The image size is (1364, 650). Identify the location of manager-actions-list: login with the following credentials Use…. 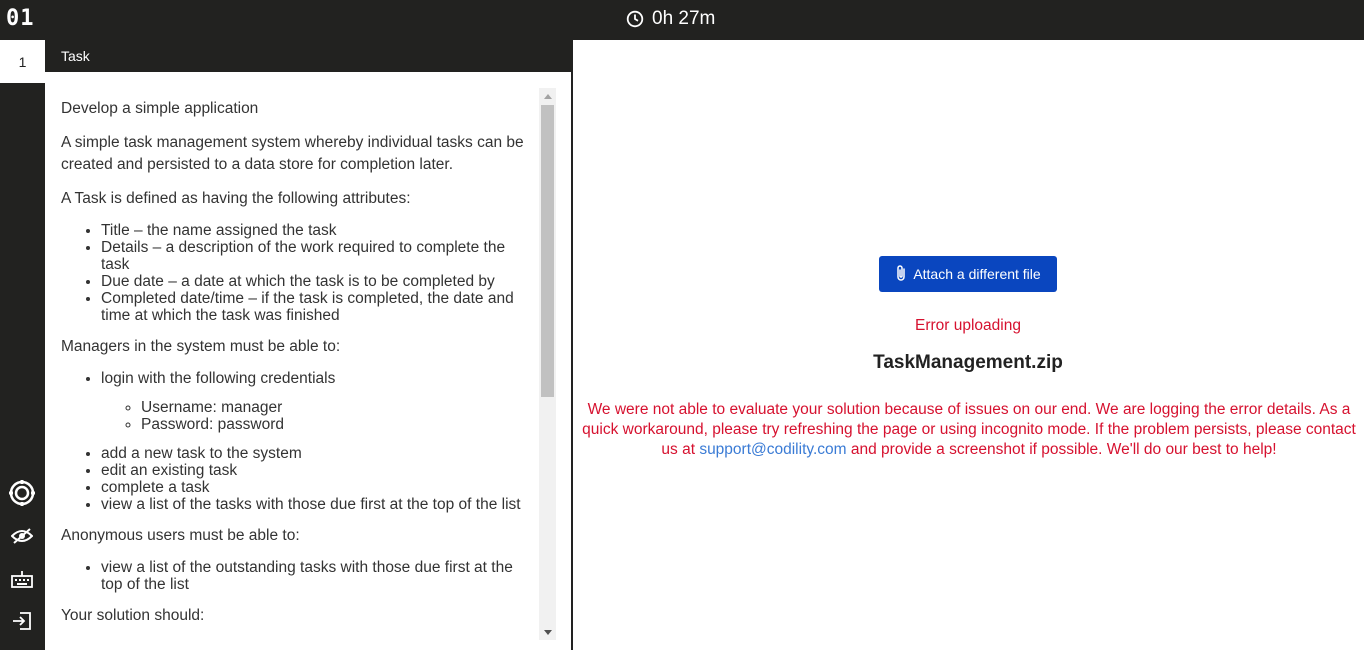
(319, 441).